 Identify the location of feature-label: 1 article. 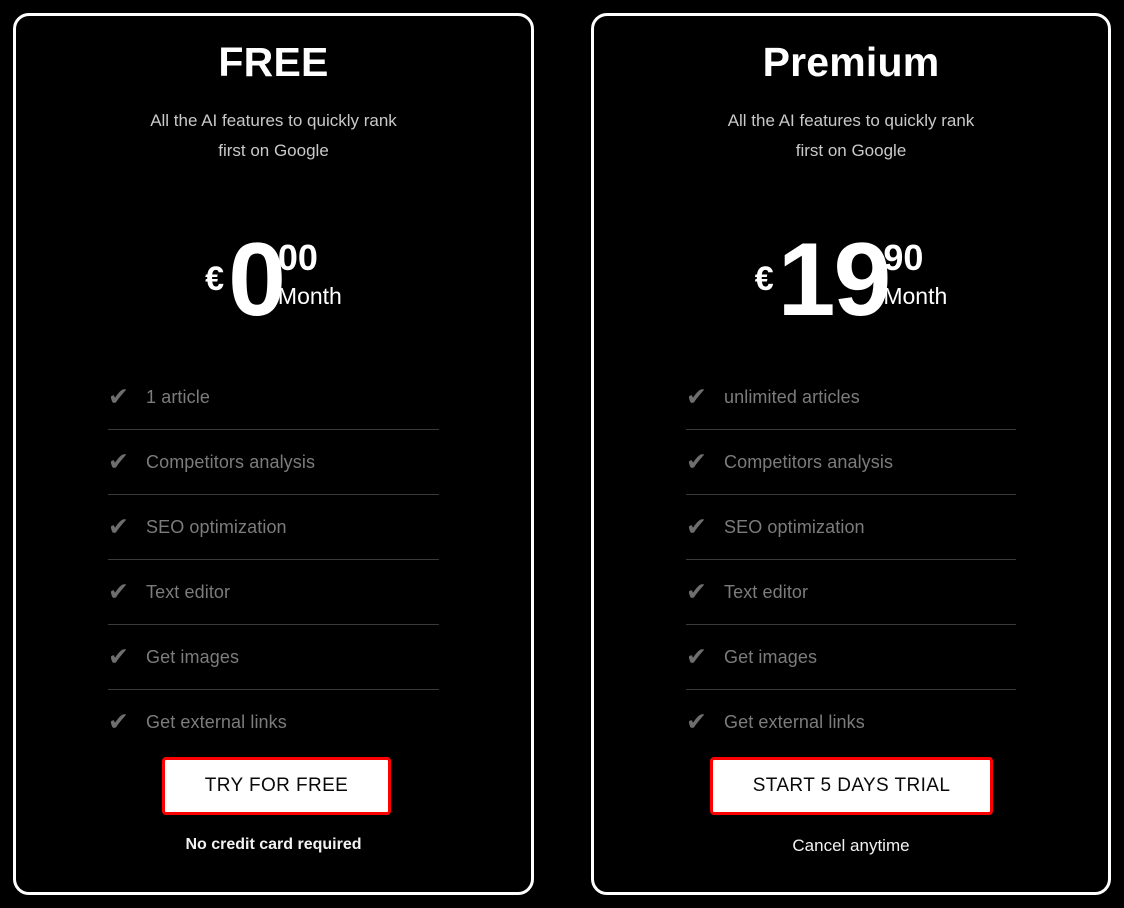
(178, 396).